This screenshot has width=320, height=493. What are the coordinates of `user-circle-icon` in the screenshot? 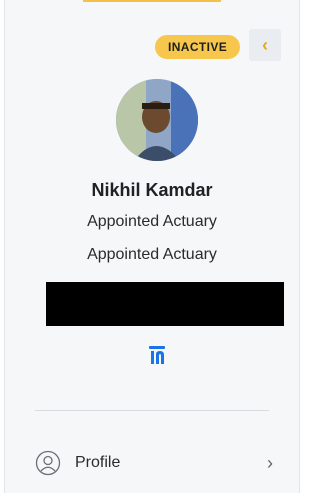 It's located at (48, 463).